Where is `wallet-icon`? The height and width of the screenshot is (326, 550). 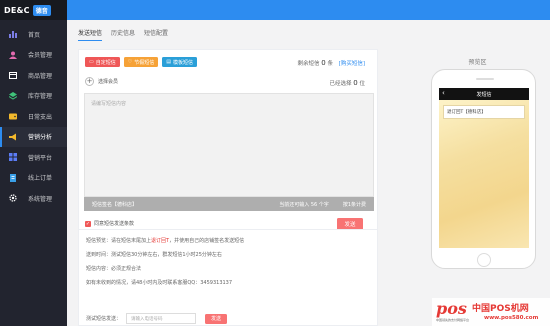 wallet-icon is located at coordinates (12, 116).